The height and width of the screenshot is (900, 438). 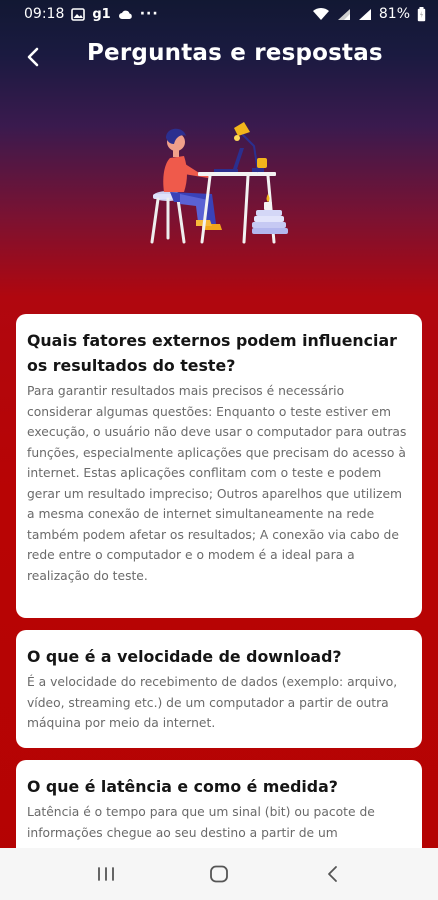 I want to click on status-bar: 09:18 g1 ··· 81%, so click(x=219, y=14).